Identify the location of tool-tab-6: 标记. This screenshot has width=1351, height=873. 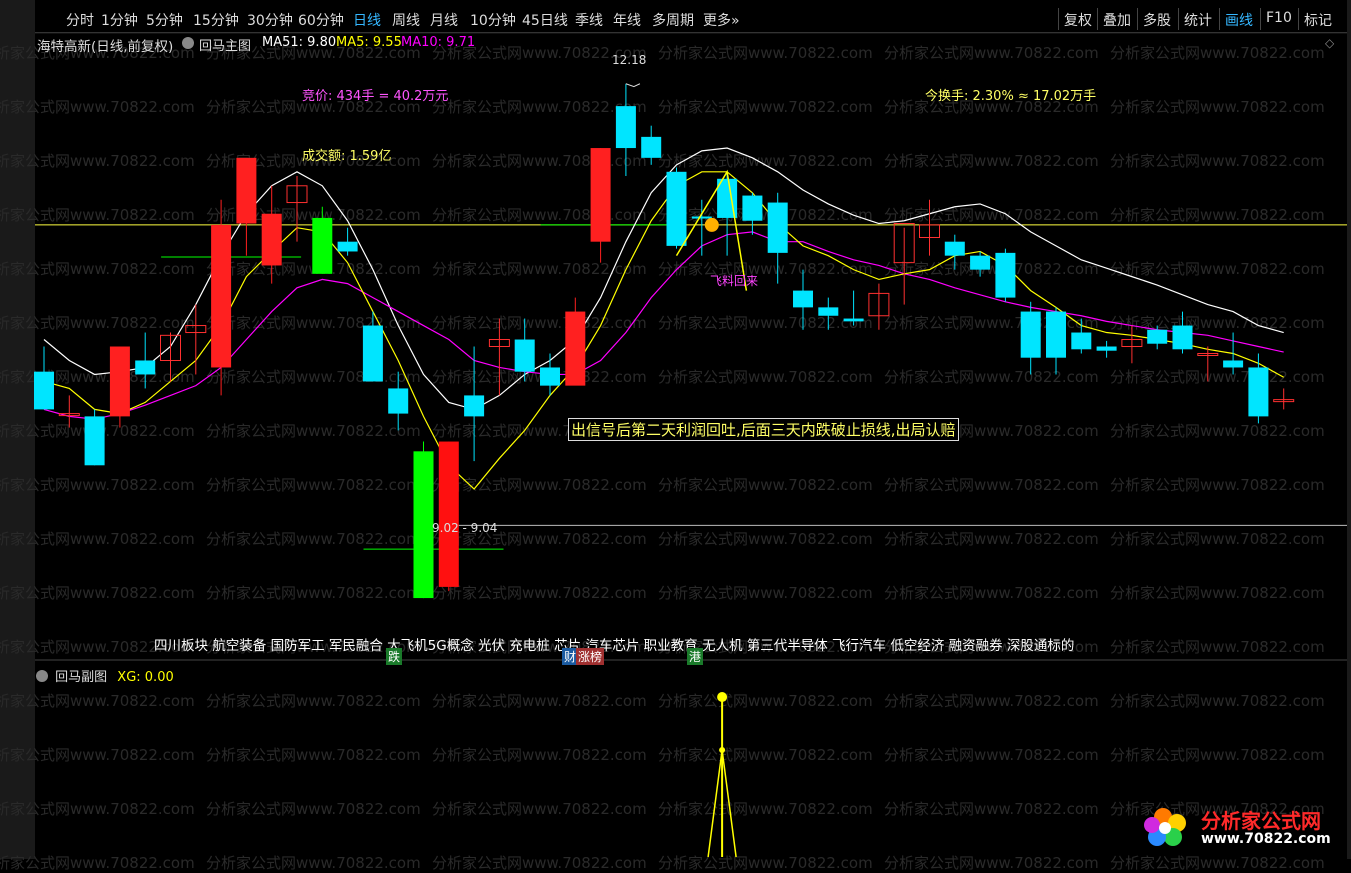
(1318, 20).